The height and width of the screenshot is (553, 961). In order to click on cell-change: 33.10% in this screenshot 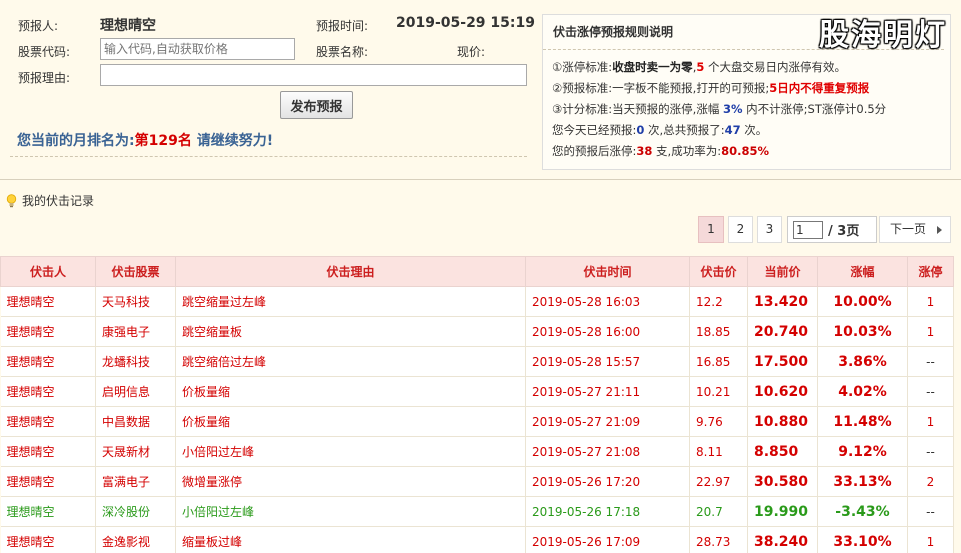, I will do `click(862, 539)`.